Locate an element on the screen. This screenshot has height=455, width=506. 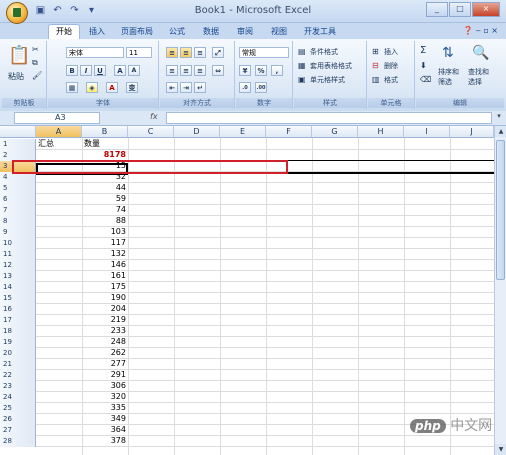
cell-b: 88 is located at coordinates (105, 221).